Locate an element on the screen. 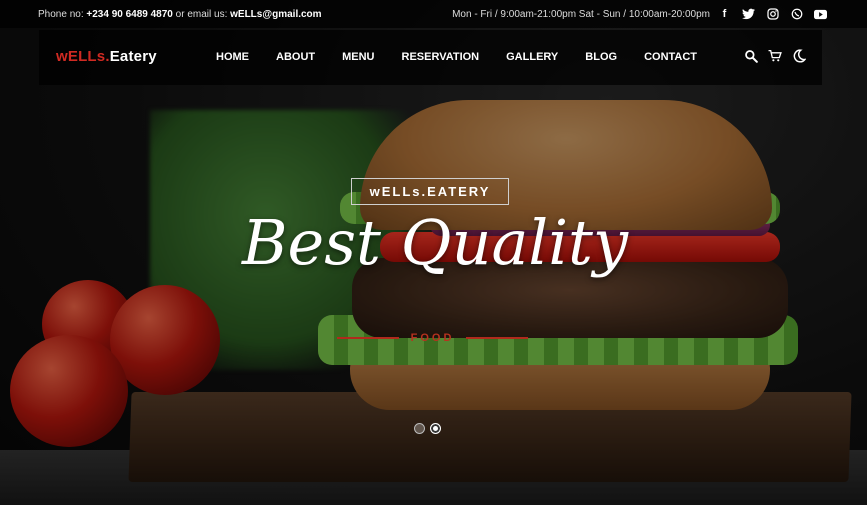 This screenshot has width=867, height=505. nav-item-gallery: GALLERY is located at coordinates (532, 57).